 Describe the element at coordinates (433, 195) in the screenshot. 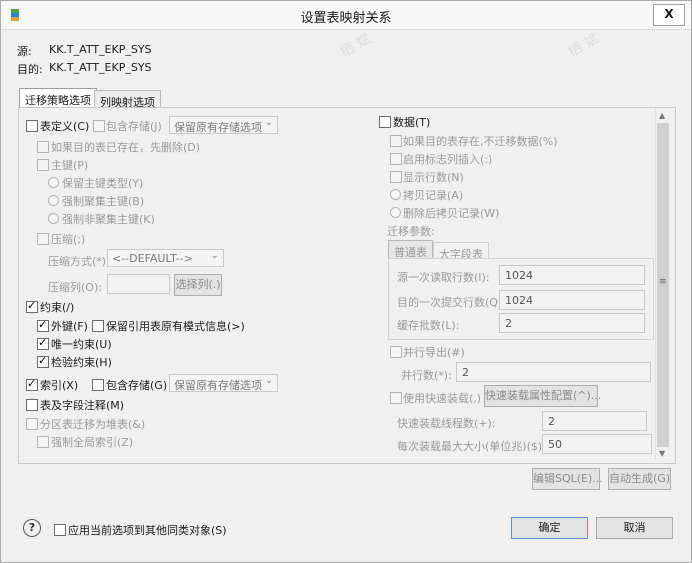

I see `copy-records-label: 拷贝记录(A)` at that location.